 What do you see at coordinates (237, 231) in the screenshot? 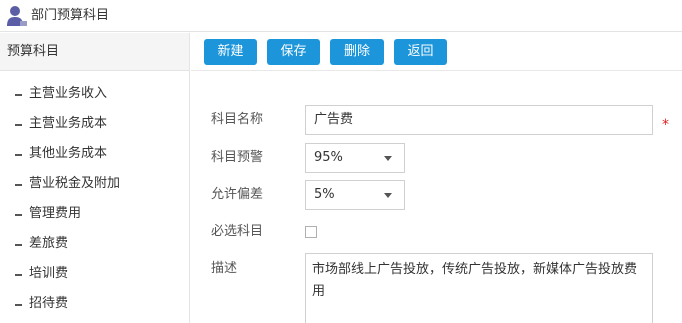
I see `mandatory-label: 必选科目` at bounding box center [237, 231].